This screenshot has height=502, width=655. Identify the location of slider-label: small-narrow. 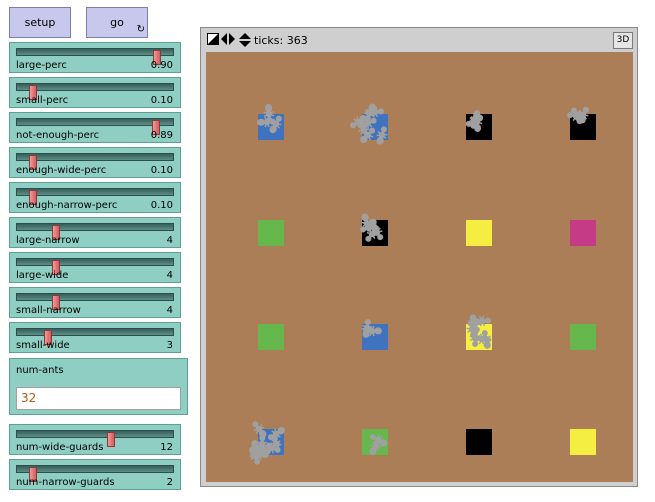
(48, 310).